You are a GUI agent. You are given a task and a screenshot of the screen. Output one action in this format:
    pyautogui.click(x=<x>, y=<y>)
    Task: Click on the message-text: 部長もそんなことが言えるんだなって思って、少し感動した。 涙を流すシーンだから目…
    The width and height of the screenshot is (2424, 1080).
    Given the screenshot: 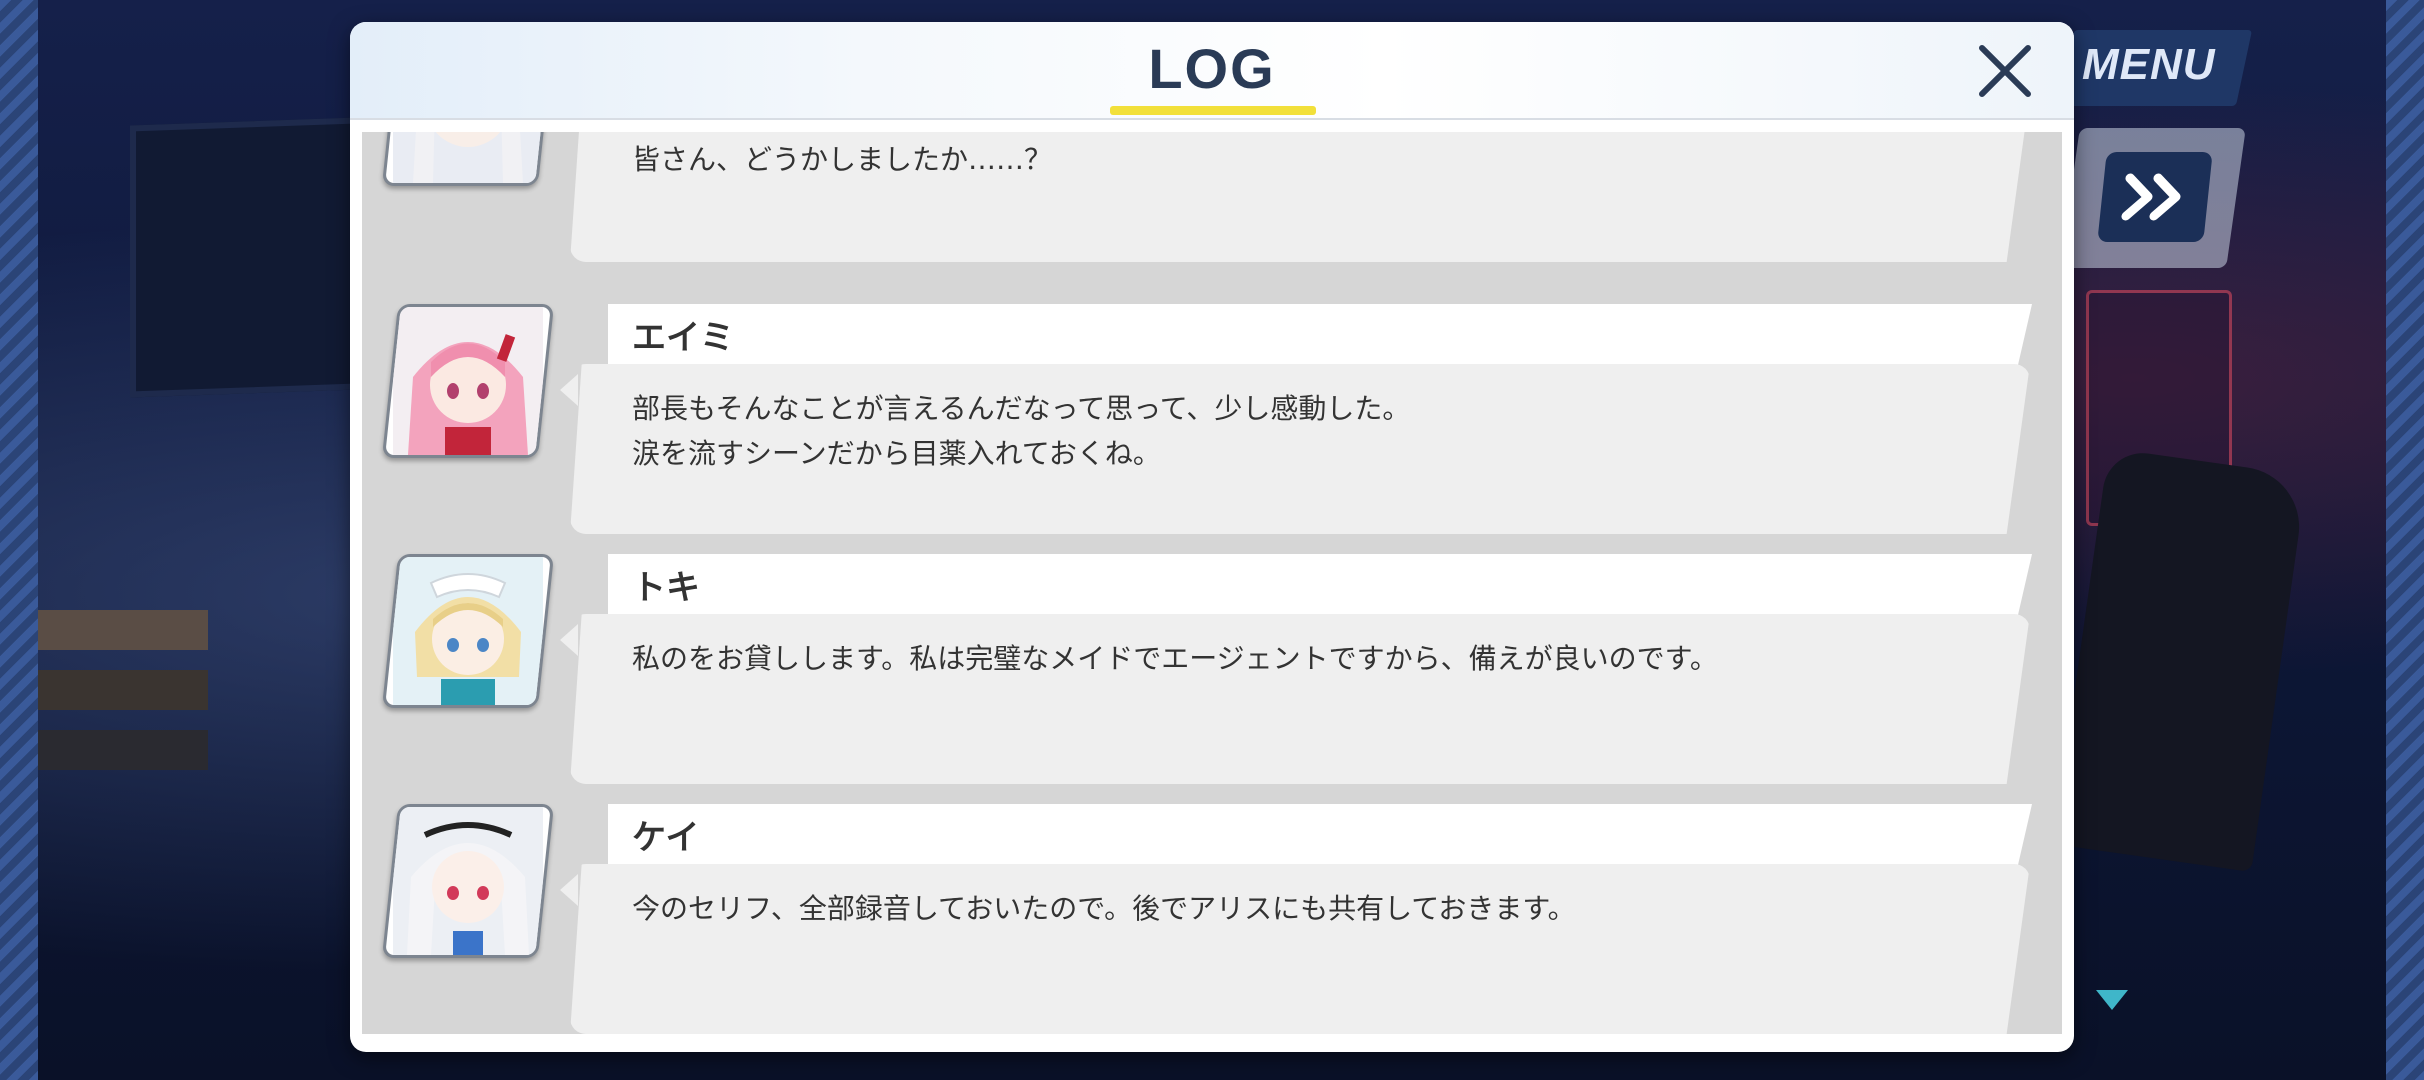 What is the action you would take?
    pyautogui.click(x=1021, y=431)
    